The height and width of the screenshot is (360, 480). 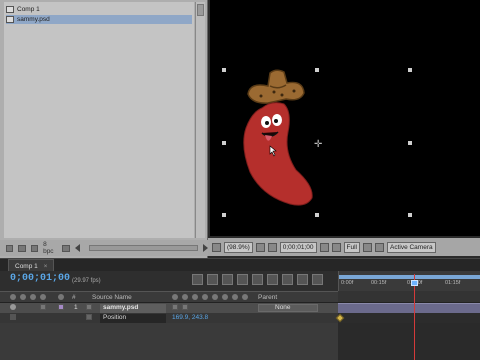 What do you see at coordinates (61, 297) in the screenshot?
I see `label-color-icon` at bounding box center [61, 297].